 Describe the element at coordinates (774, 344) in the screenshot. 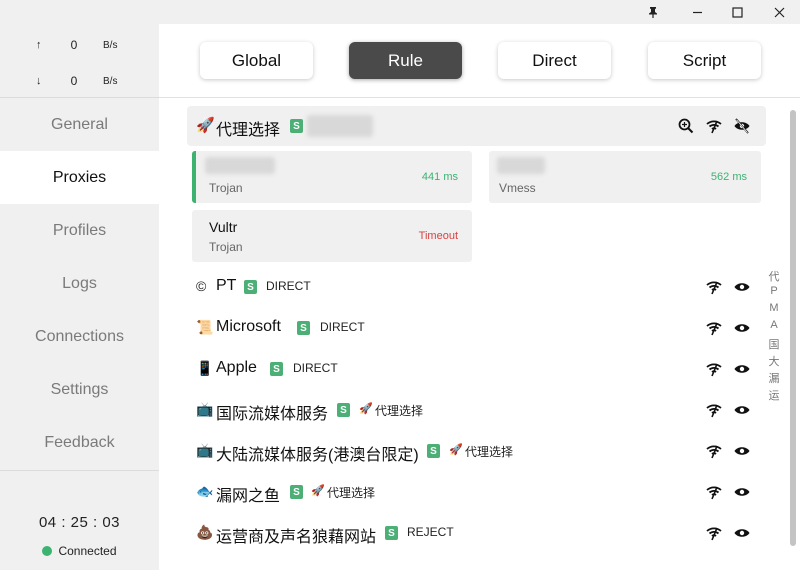

I see `index-letter: 国` at that location.